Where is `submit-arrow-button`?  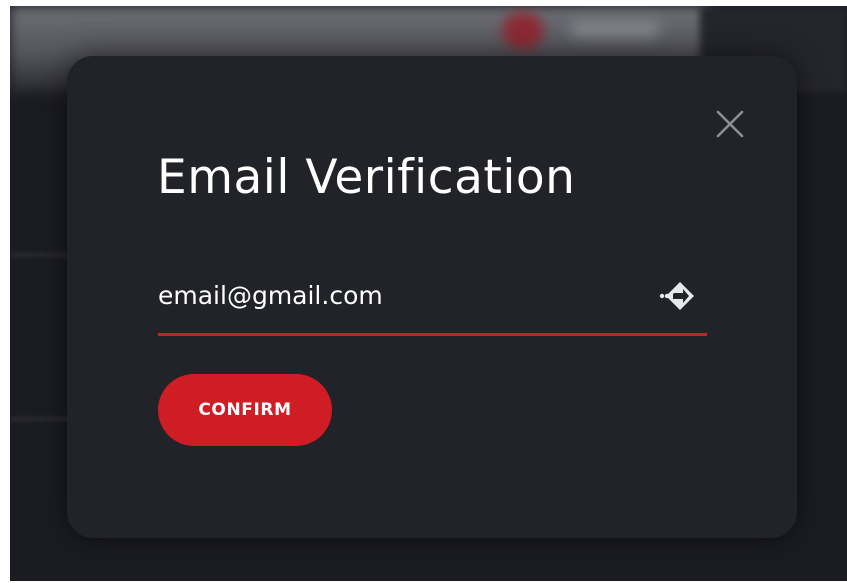
submit-arrow-button is located at coordinates (677, 296).